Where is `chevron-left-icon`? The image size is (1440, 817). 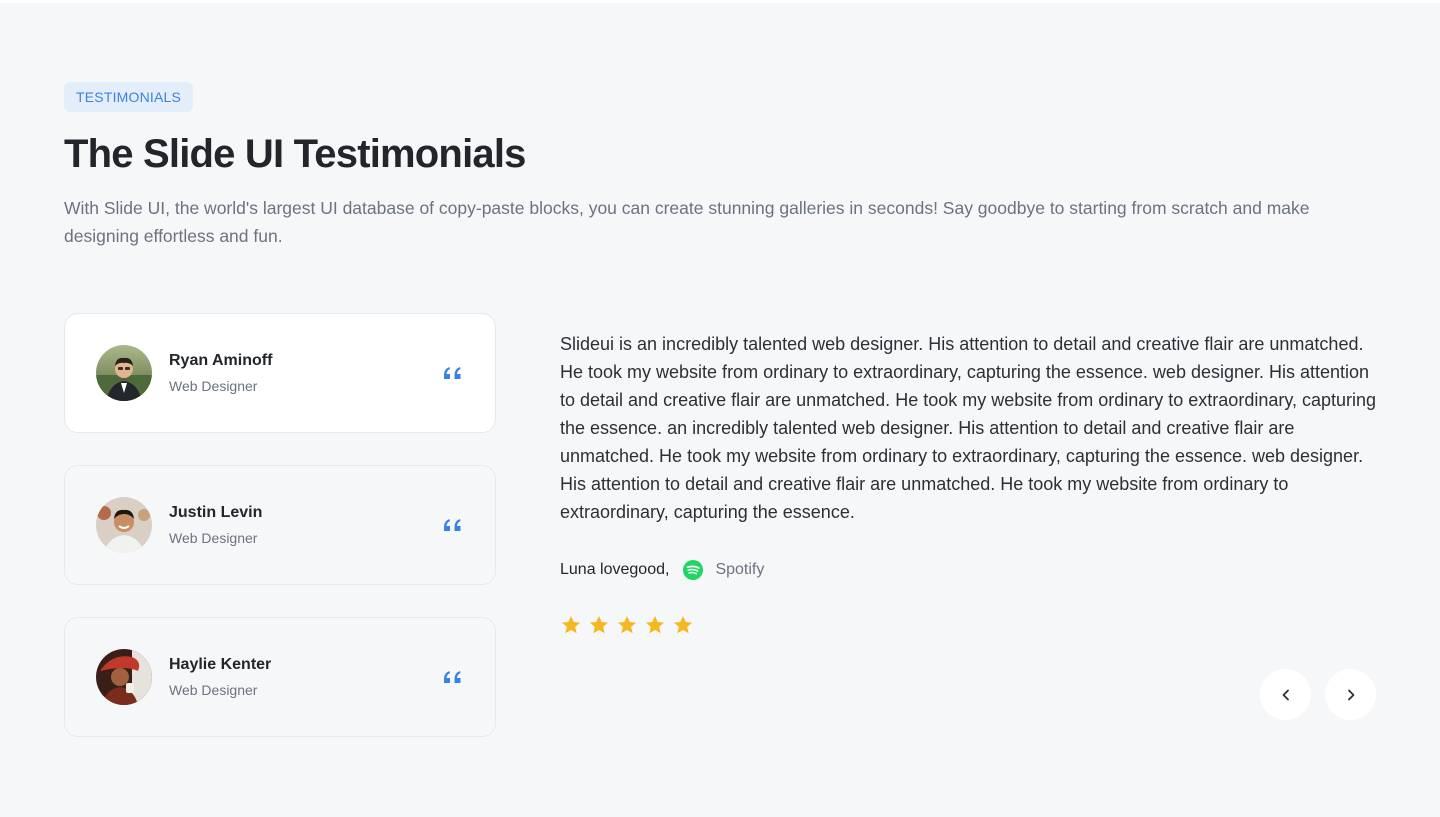 chevron-left-icon is located at coordinates (1285, 694).